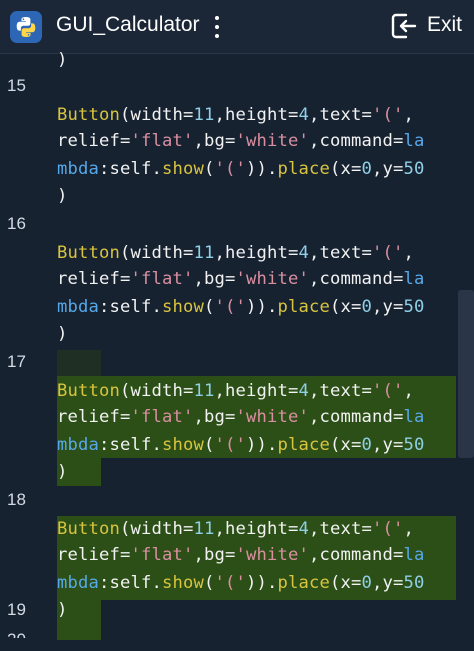  Describe the element at coordinates (16, 499) in the screenshot. I see `line-number: 18` at that location.